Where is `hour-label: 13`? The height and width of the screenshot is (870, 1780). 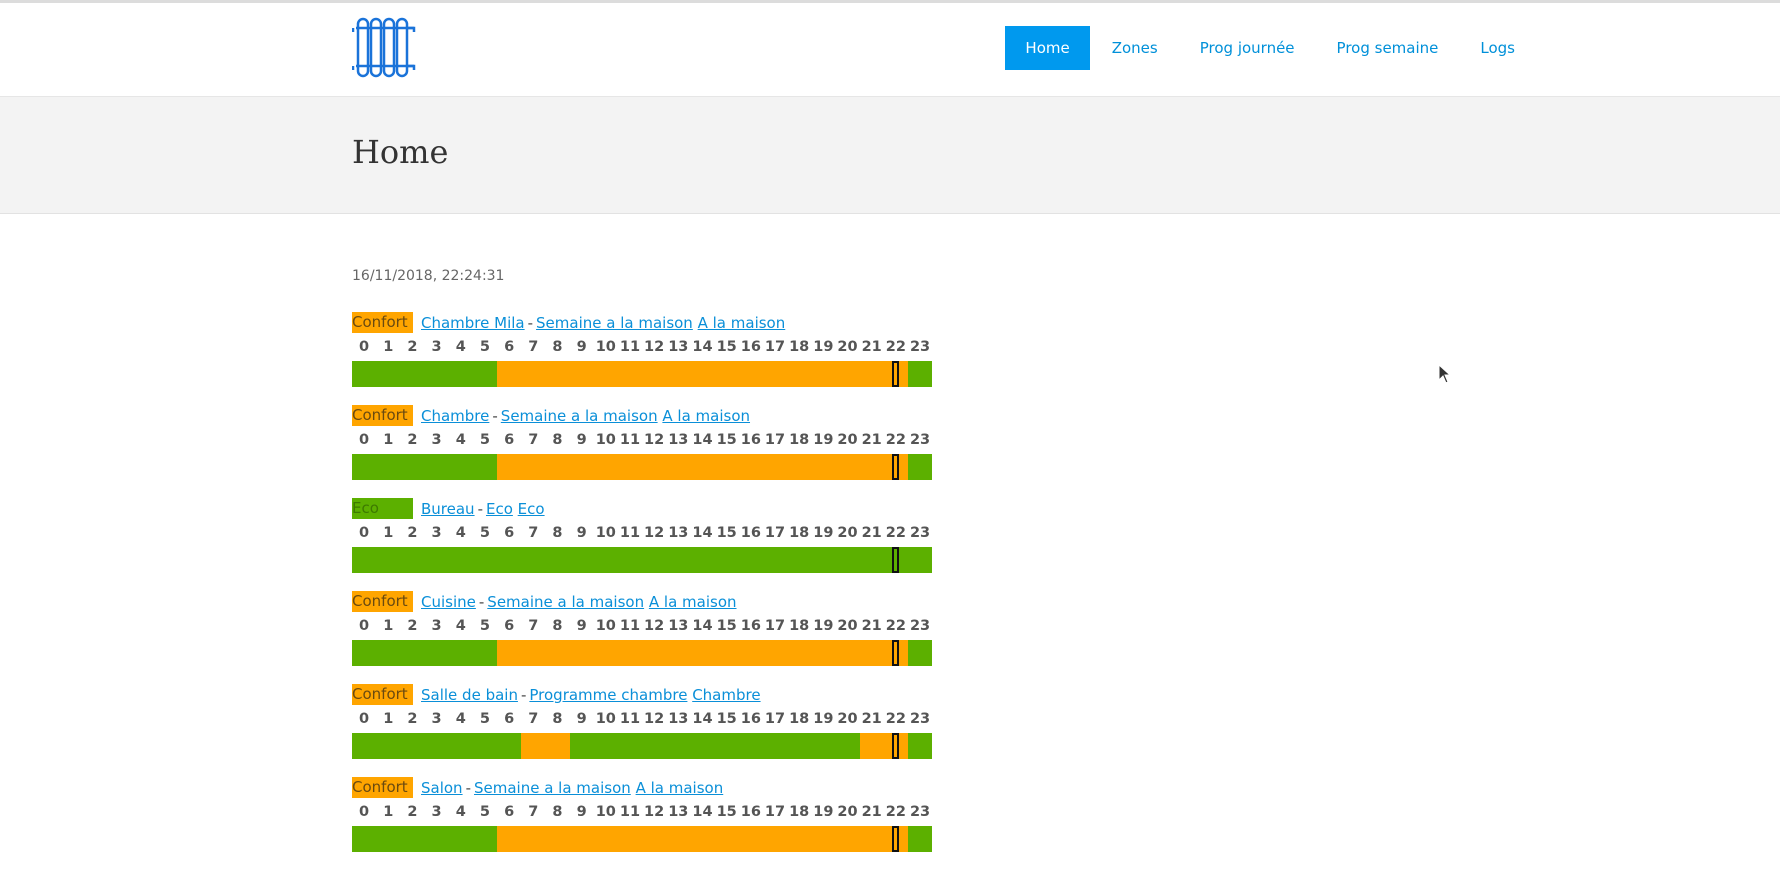
hour-label: 13 is located at coordinates (678, 812).